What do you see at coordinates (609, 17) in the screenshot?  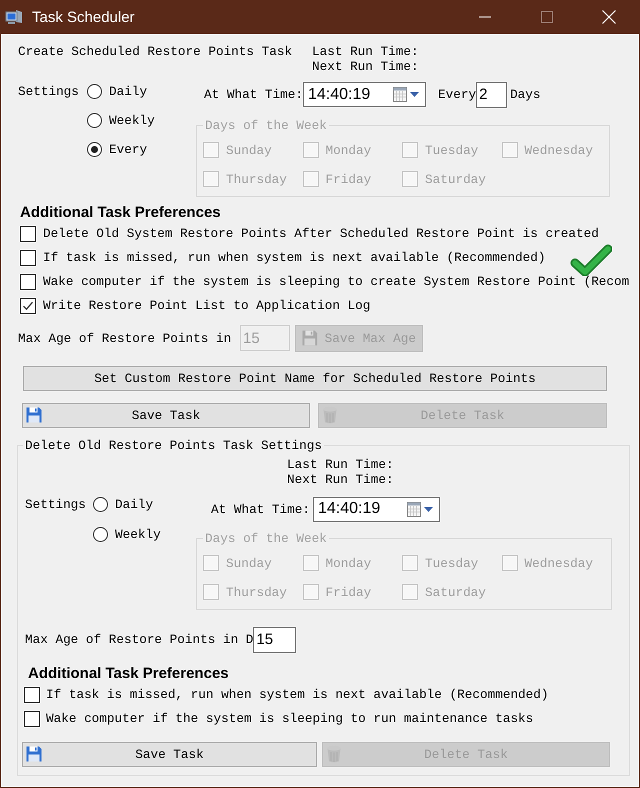 I see `close-icon` at bounding box center [609, 17].